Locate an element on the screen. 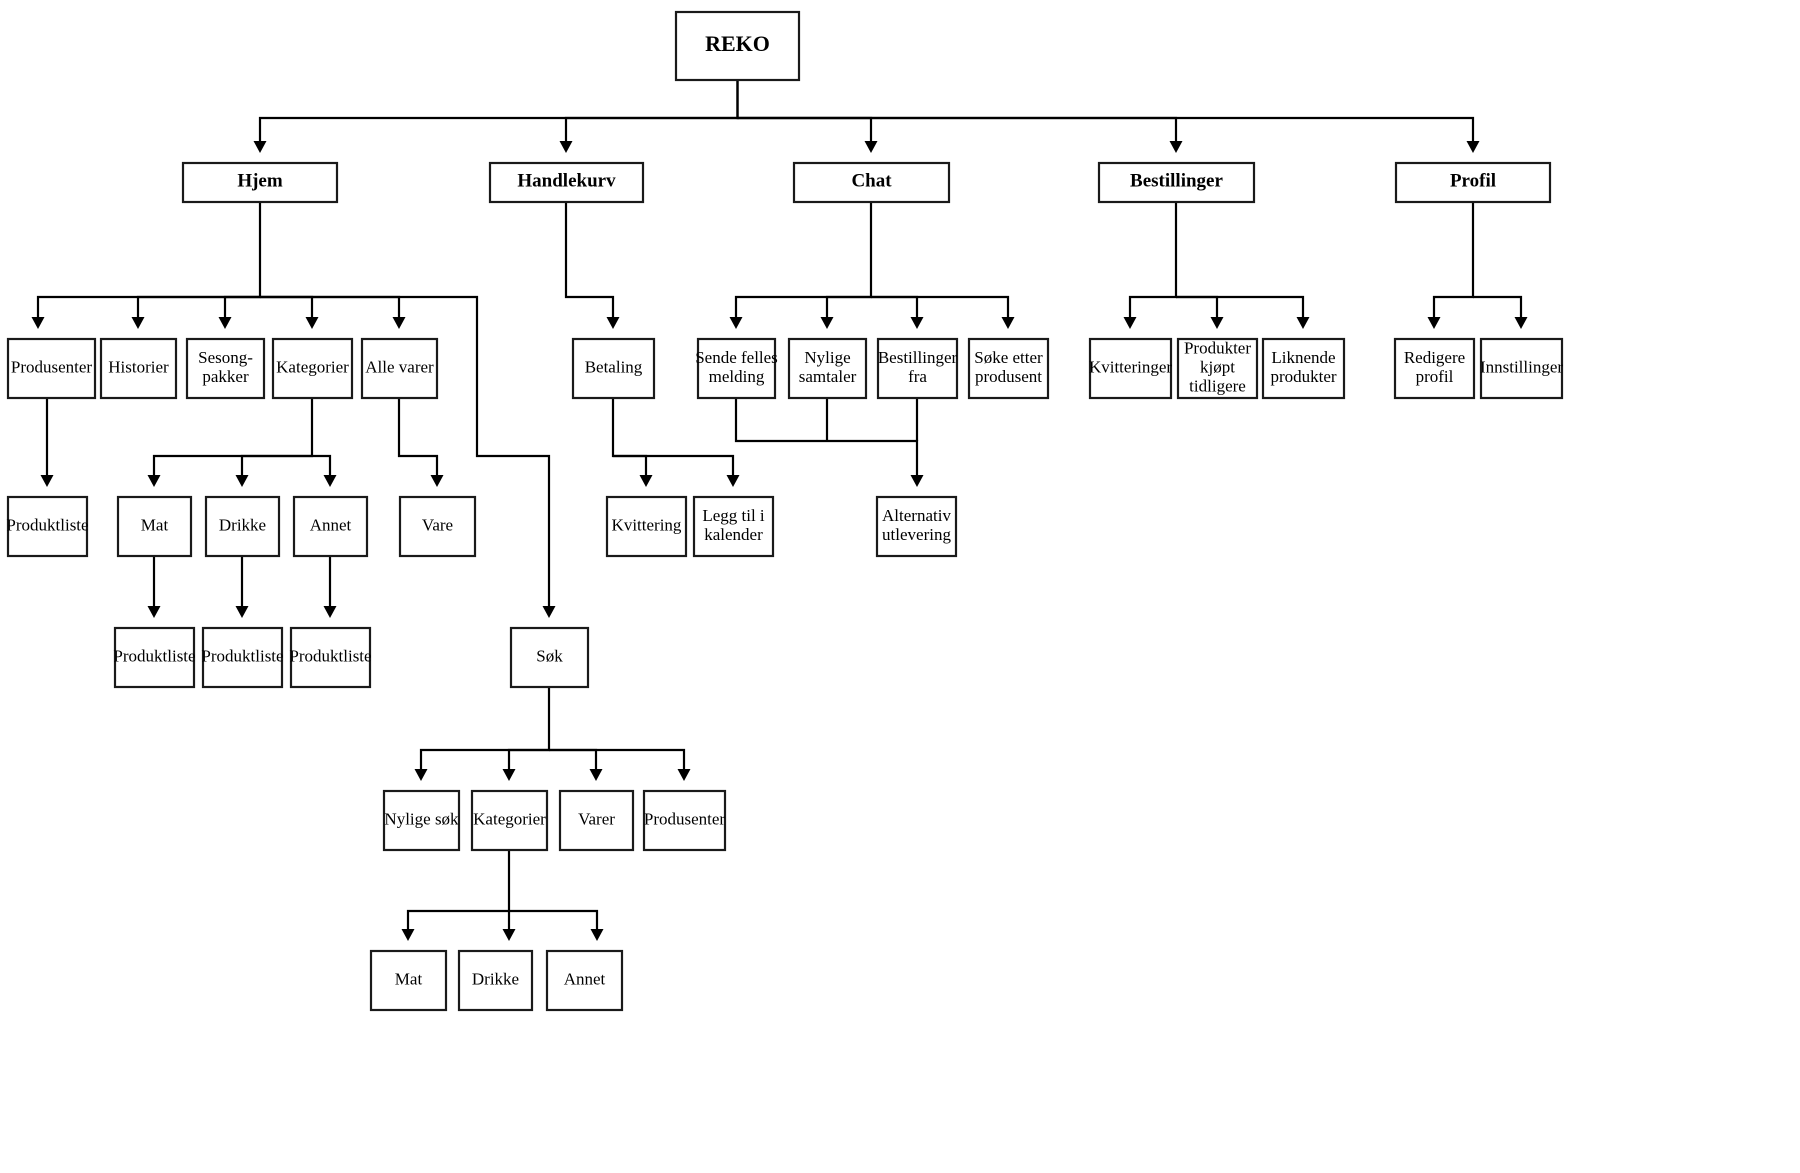 The width and height of the screenshot is (1800, 1173). node-label: Hjem is located at coordinates (260, 181).